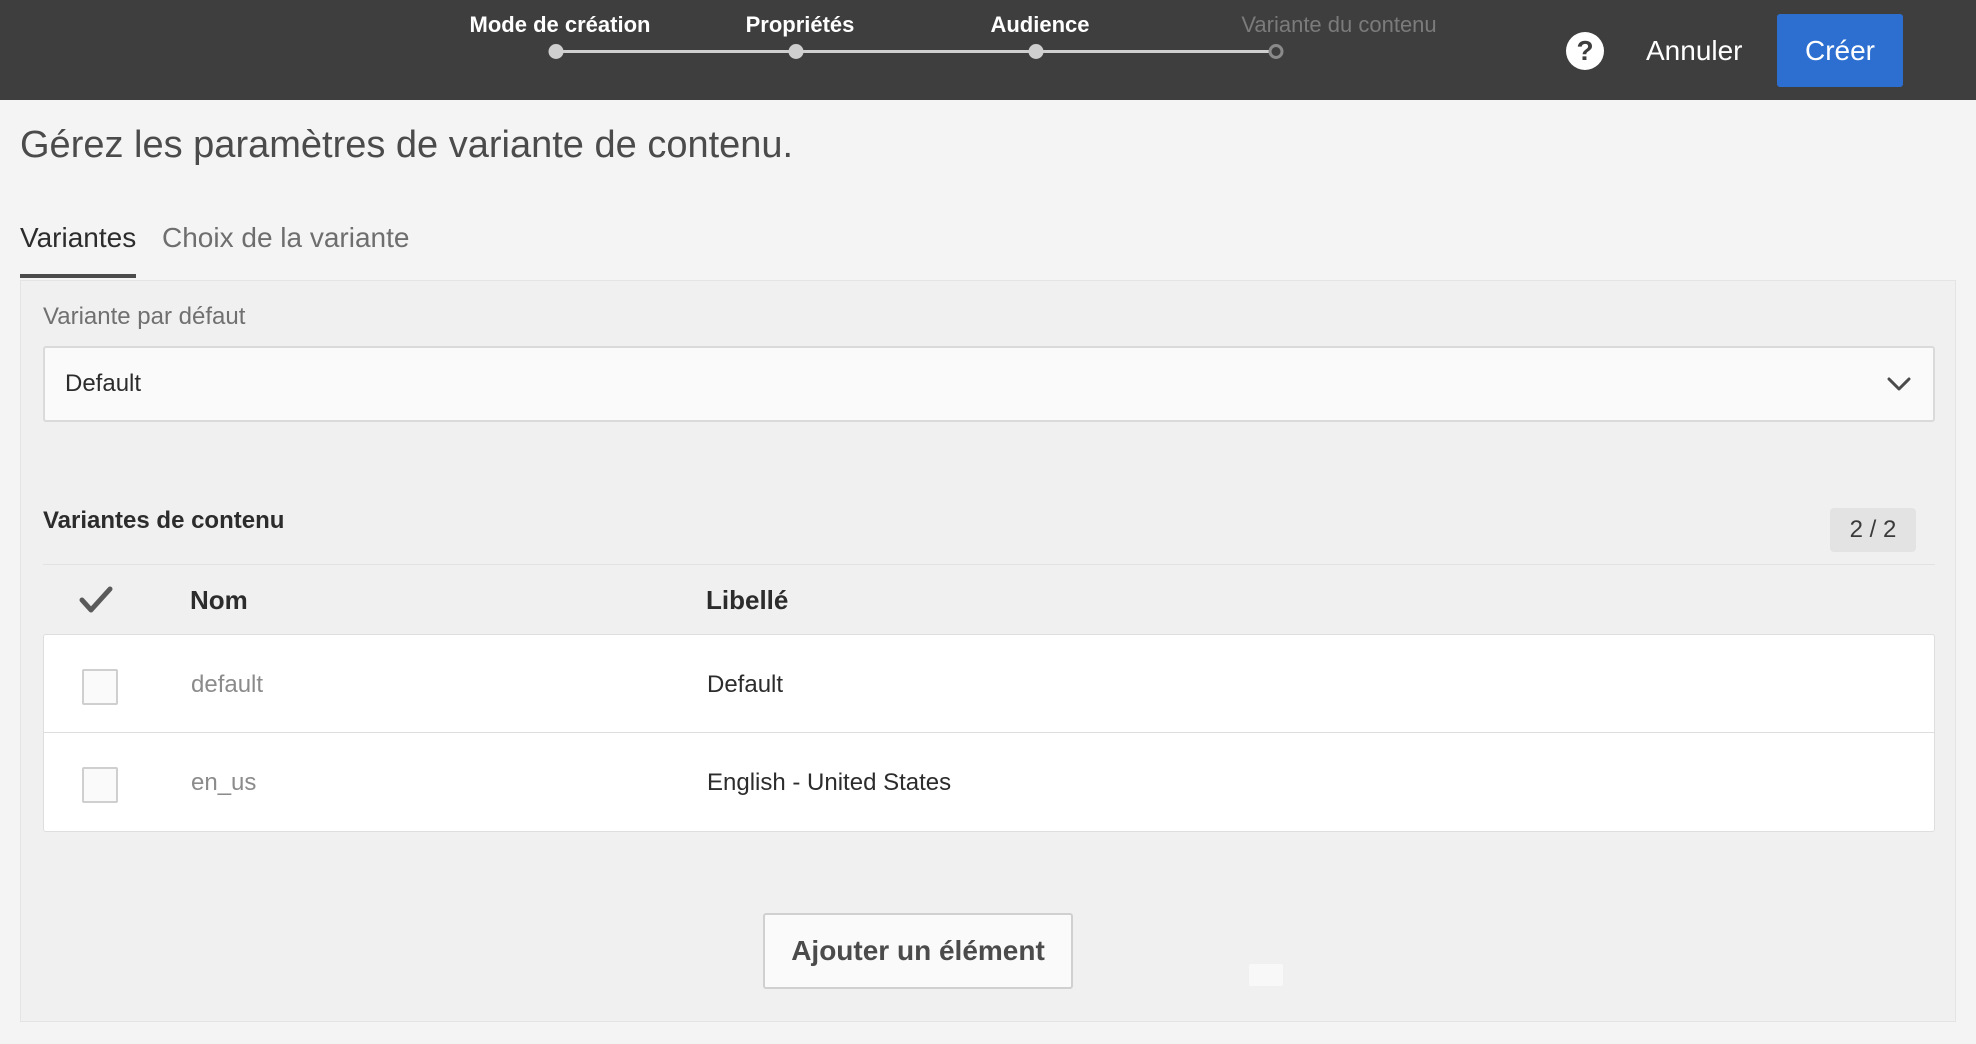 This screenshot has height=1044, width=1976. What do you see at coordinates (1266, 975) in the screenshot?
I see `placeholder-chip` at bounding box center [1266, 975].